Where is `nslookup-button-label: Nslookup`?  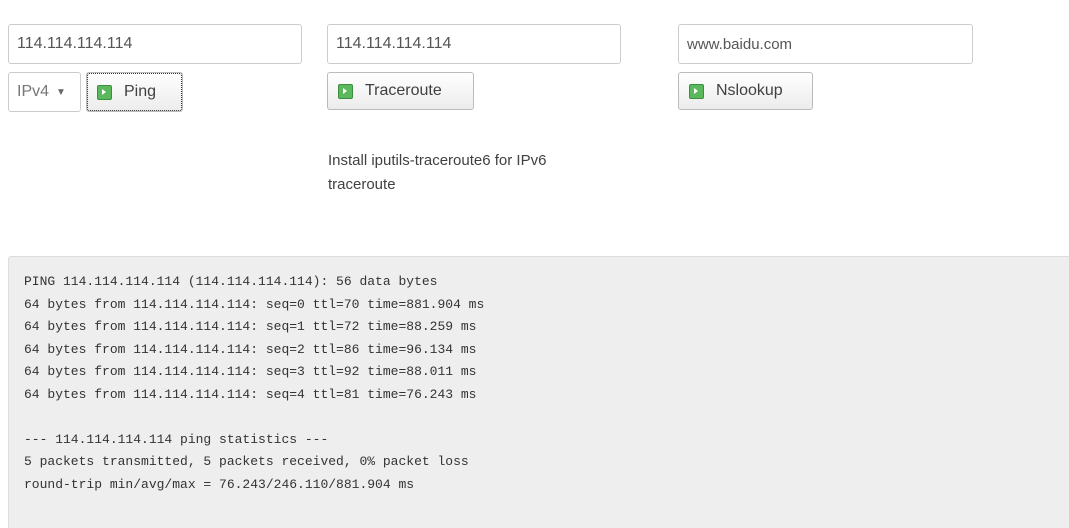 nslookup-button-label: Nslookup is located at coordinates (749, 90).